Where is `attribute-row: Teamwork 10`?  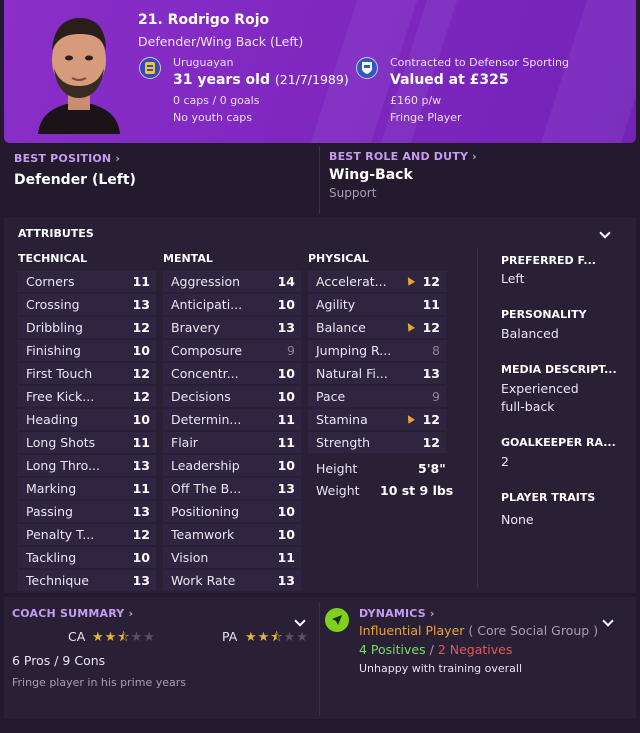 attribute-row: Teamwork 10 is located at coordinates (232, 534).